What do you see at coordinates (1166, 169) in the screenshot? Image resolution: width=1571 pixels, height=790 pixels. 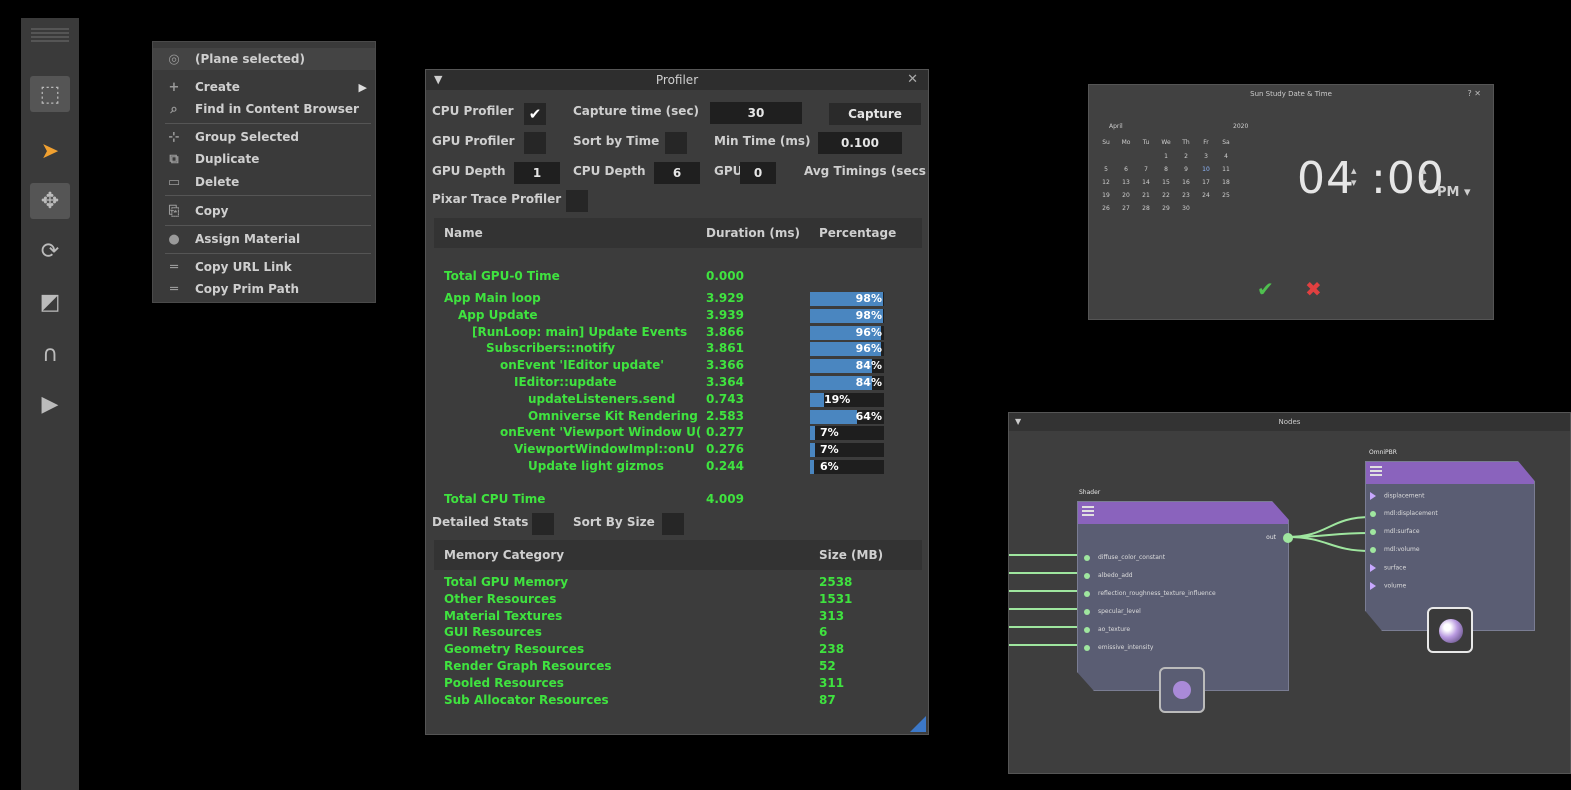 I see `calendar-day: 8` at bounding box center [1166, 169].